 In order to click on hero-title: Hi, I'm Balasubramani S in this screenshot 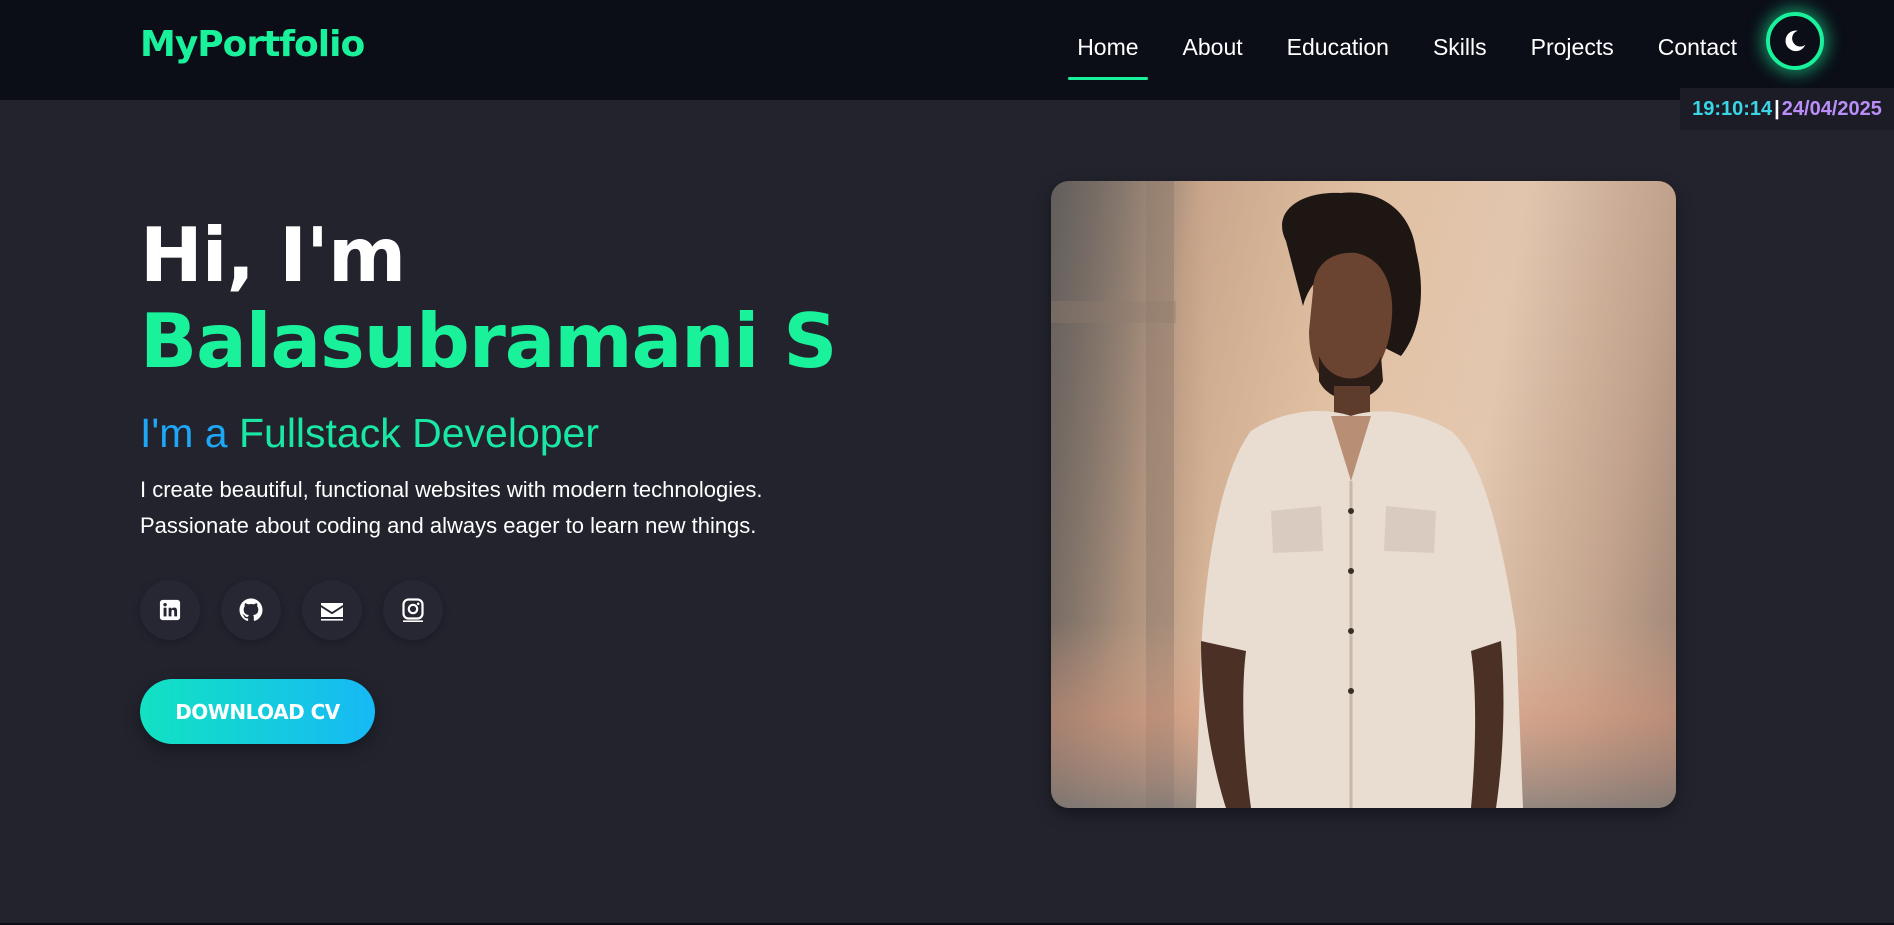, I will do `click(550, 298)`.